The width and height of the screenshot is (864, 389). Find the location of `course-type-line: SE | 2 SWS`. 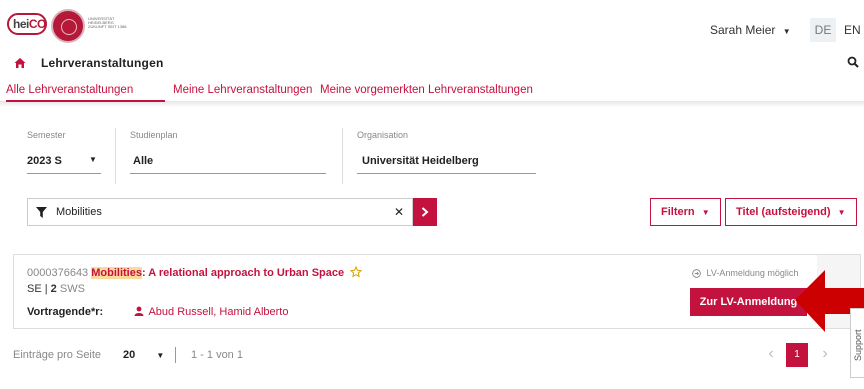

course-type-line: SE | 2 SWS is located at coordinates (56, 289).